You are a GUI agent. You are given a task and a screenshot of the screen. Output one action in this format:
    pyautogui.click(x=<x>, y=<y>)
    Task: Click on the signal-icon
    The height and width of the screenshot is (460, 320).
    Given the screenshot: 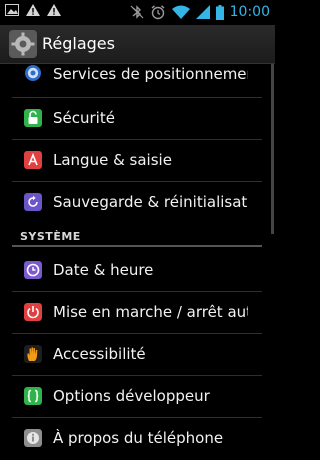 What is the action you would take?
    pyautogui.click(x=202, y=12)
    